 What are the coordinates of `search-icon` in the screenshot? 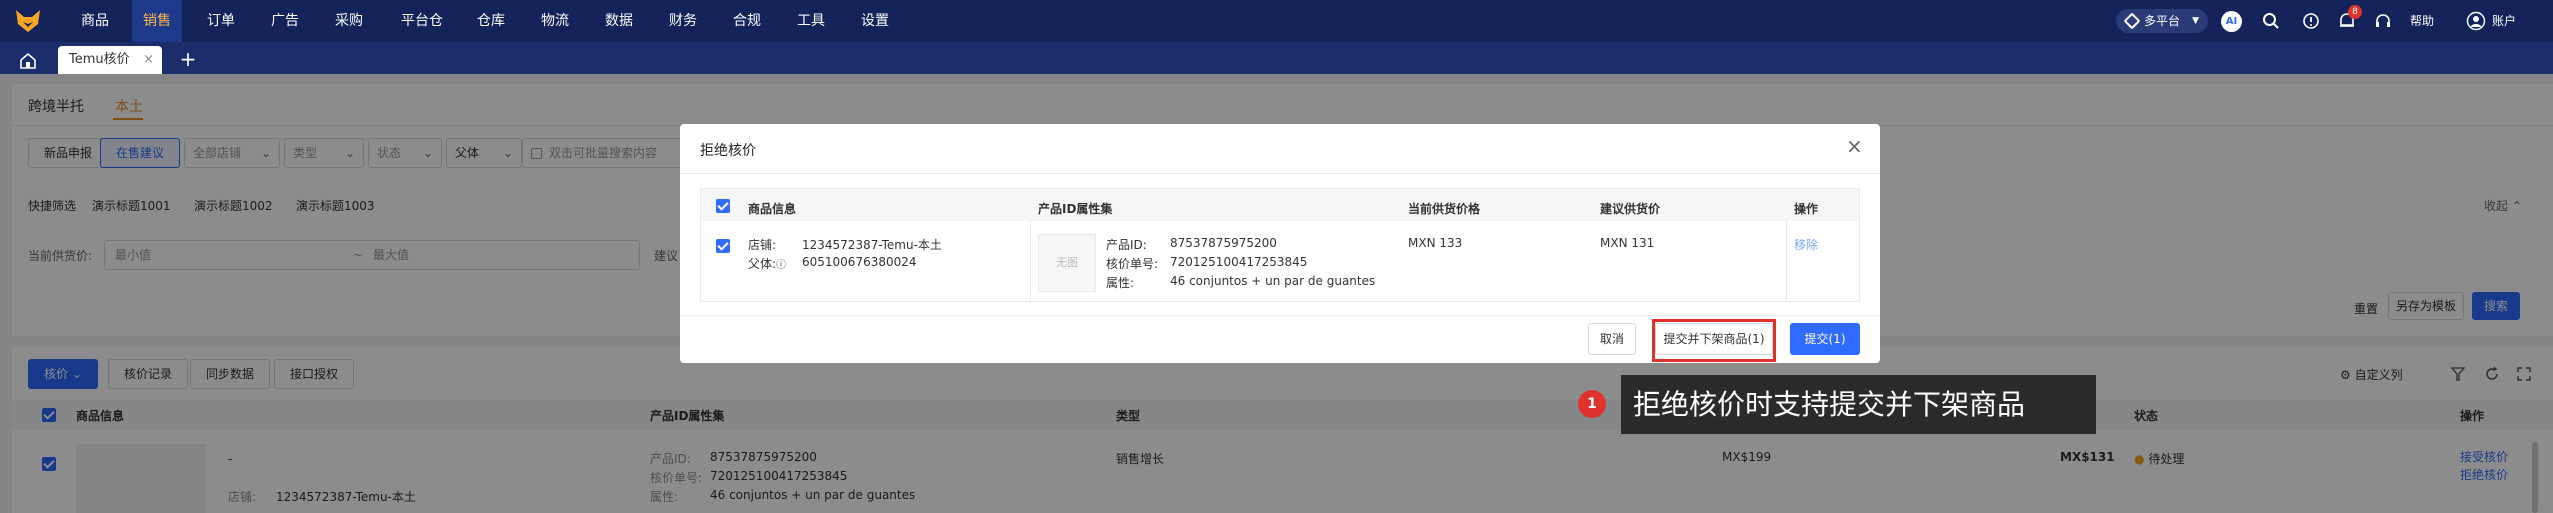 It's located at (2271, 21).